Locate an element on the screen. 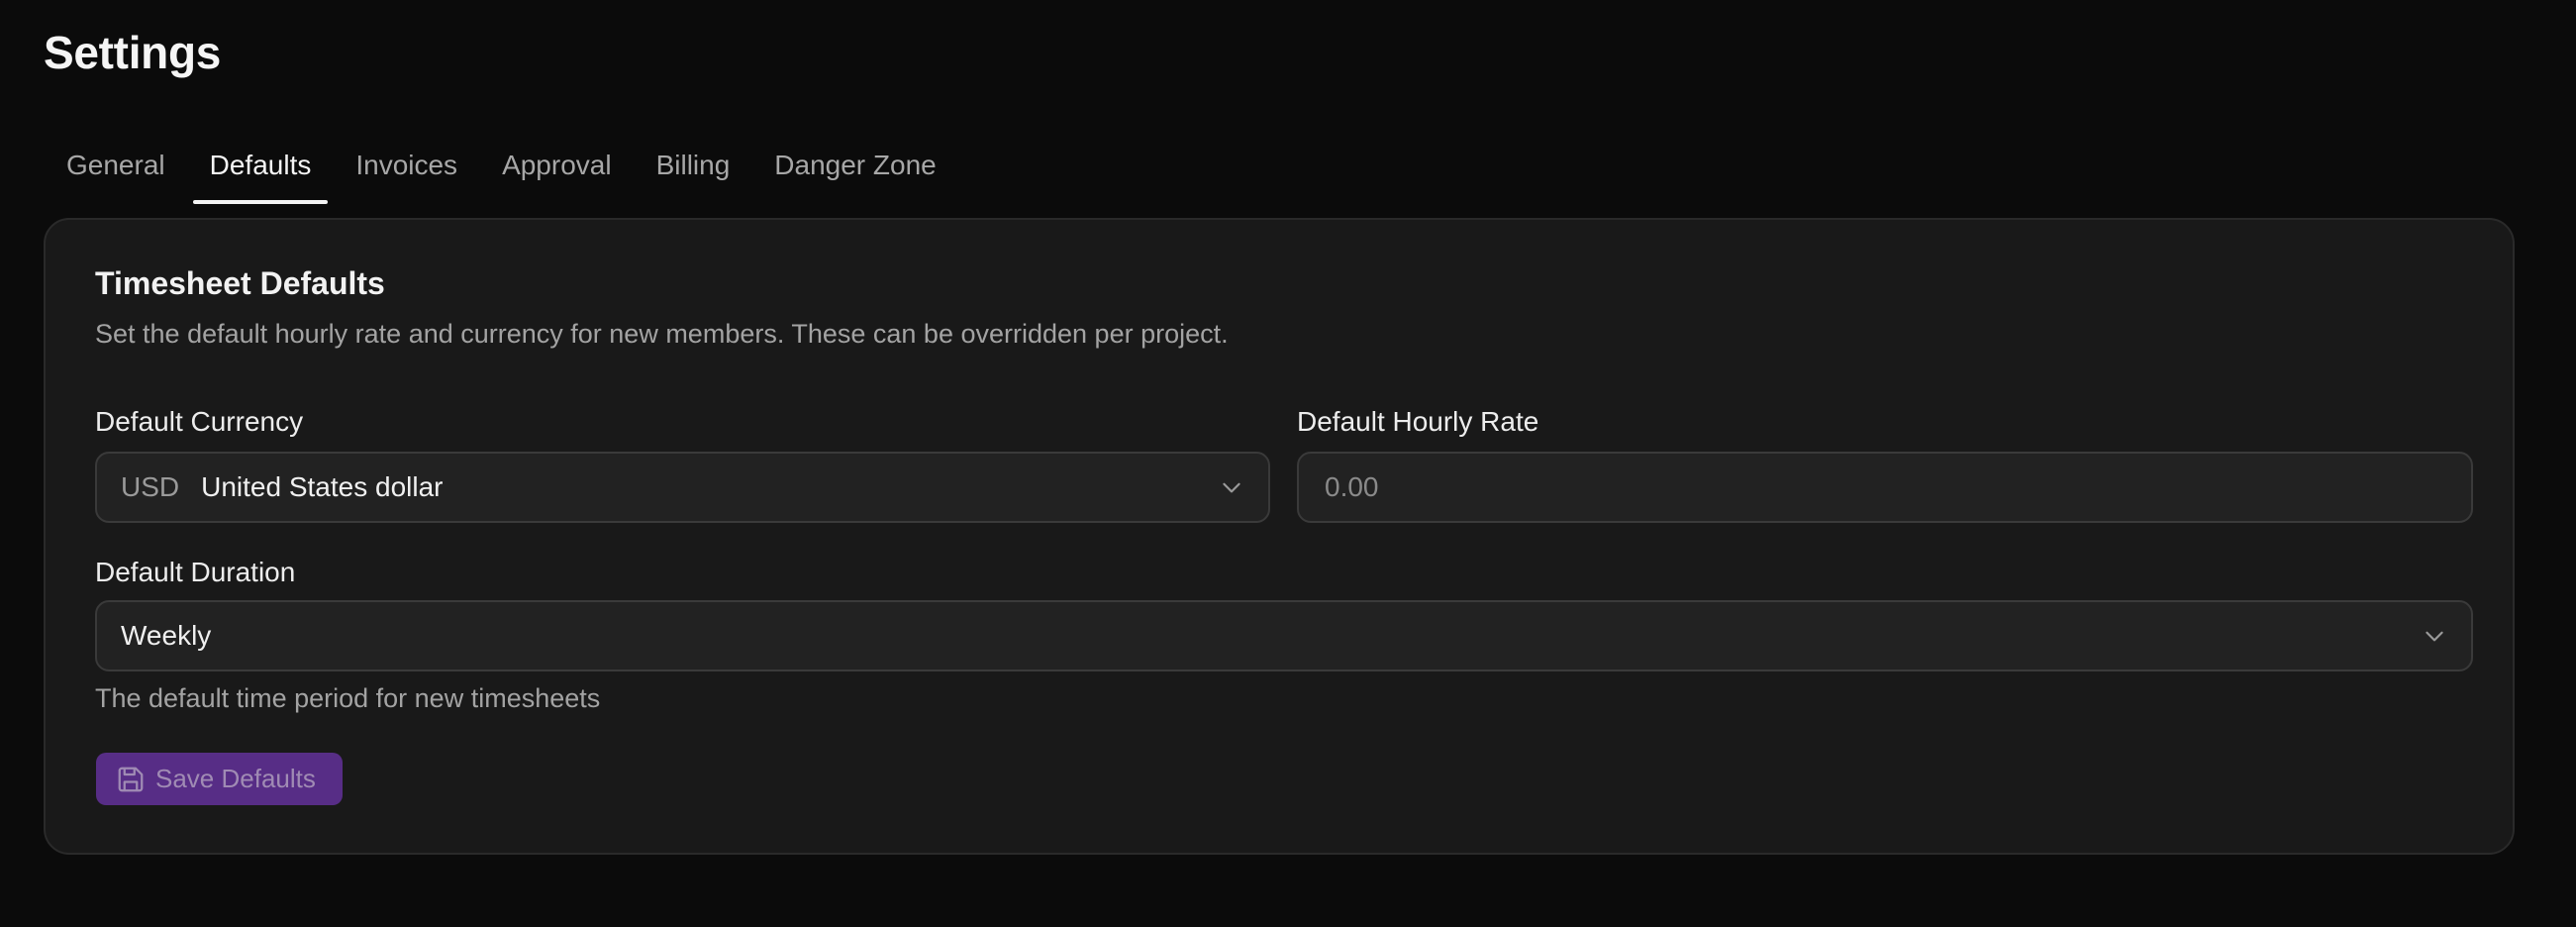  save-defaults-button: Save Defaults is located at coordinates (220, 779).